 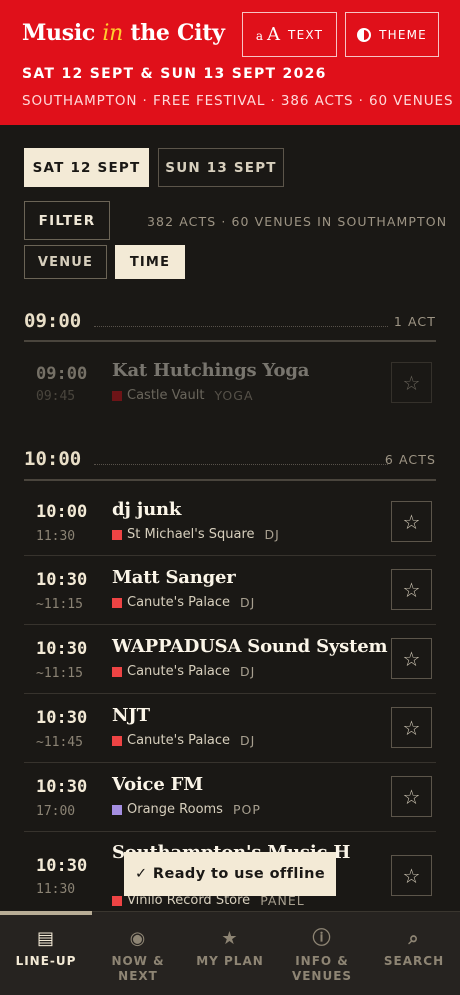 I want to click on nav-line-up: ▤ LINE-UP, so click(x=46, y=953).